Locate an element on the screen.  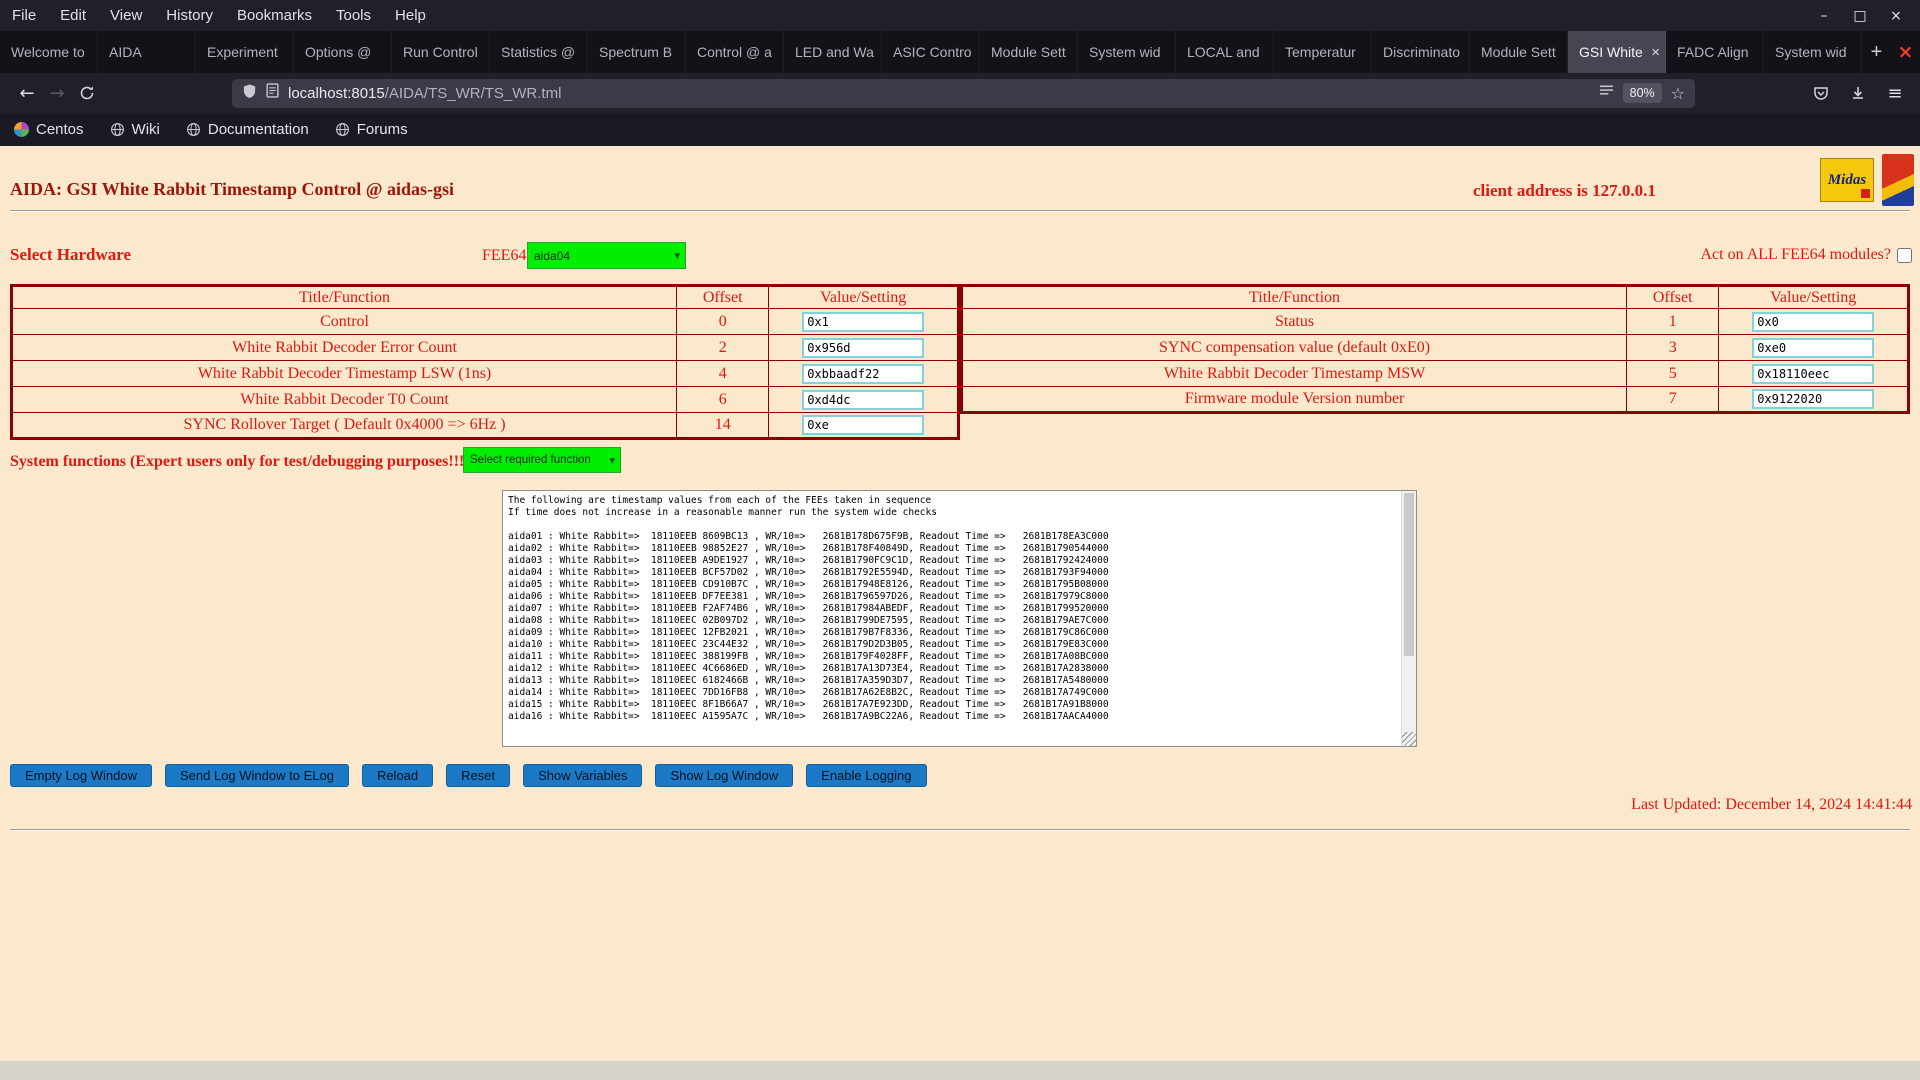
register-row: White Rabbit Decoder T0 Count 6 is located at coordinates (484, 399).